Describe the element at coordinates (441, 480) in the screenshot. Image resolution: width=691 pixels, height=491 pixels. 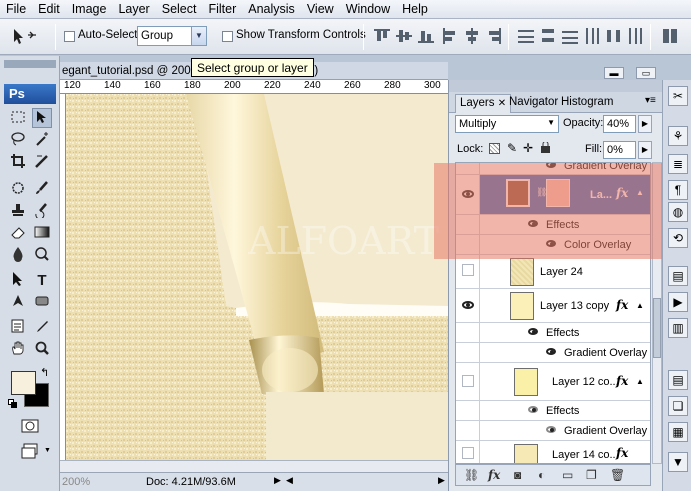
I see `scroll-right-arrow-icon: ▶` at that location.